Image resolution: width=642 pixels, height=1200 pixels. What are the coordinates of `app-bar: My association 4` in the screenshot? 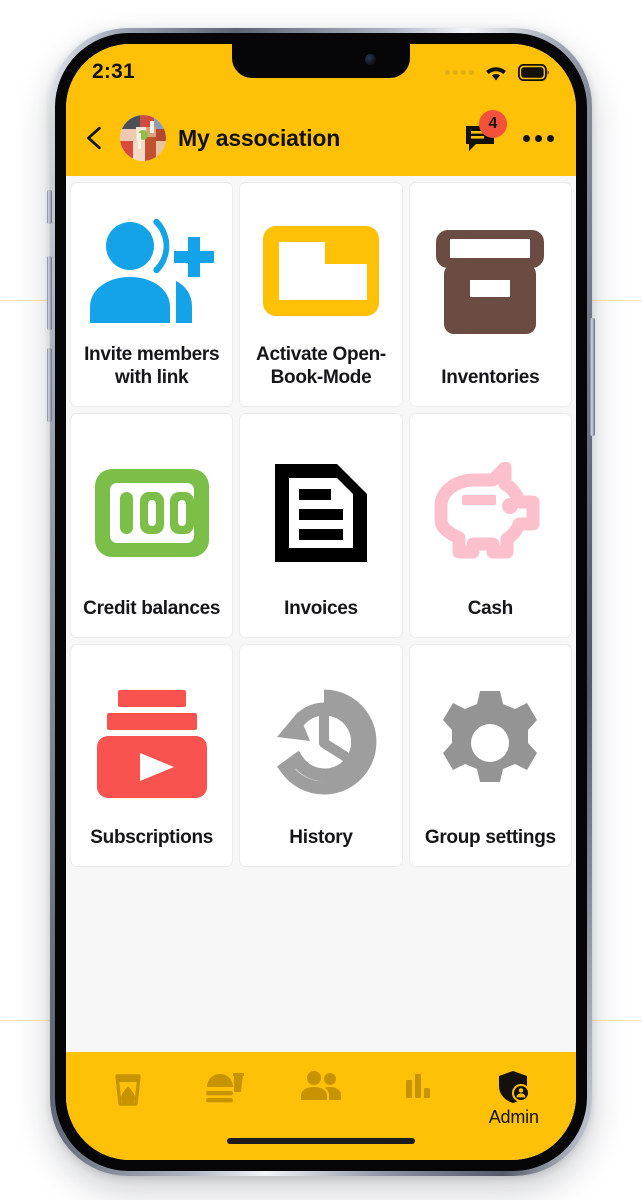 It's located at (321, 138).